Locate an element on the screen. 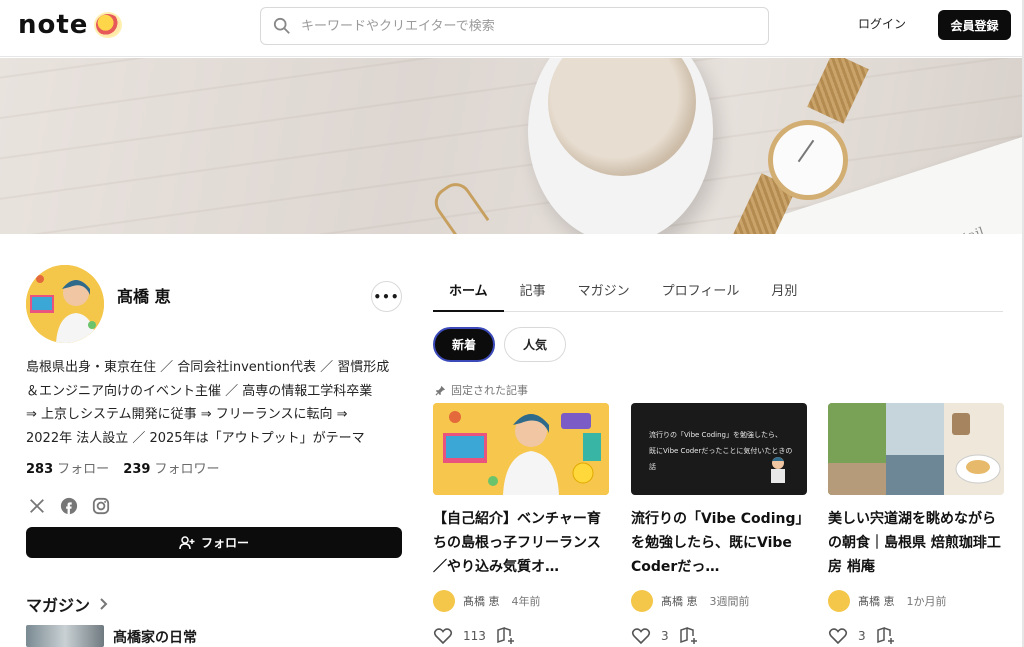 The height and width of the screenshot is (647, 1024). magazine-thumbnail is located at coordinates (65, 636).